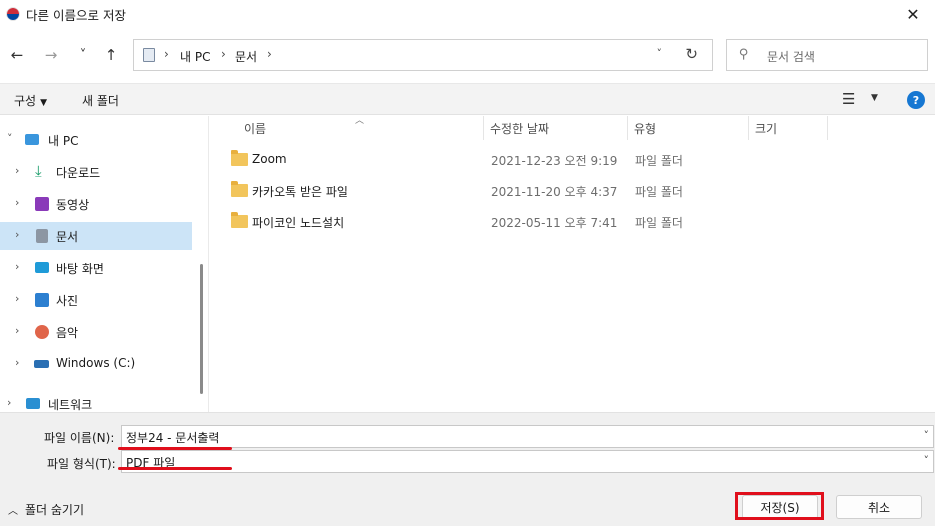  What do you see at coordinates (100, 100) in the screenshot?
I see `new-folder-button: 새 폴더` at bounding box center [100, 100].